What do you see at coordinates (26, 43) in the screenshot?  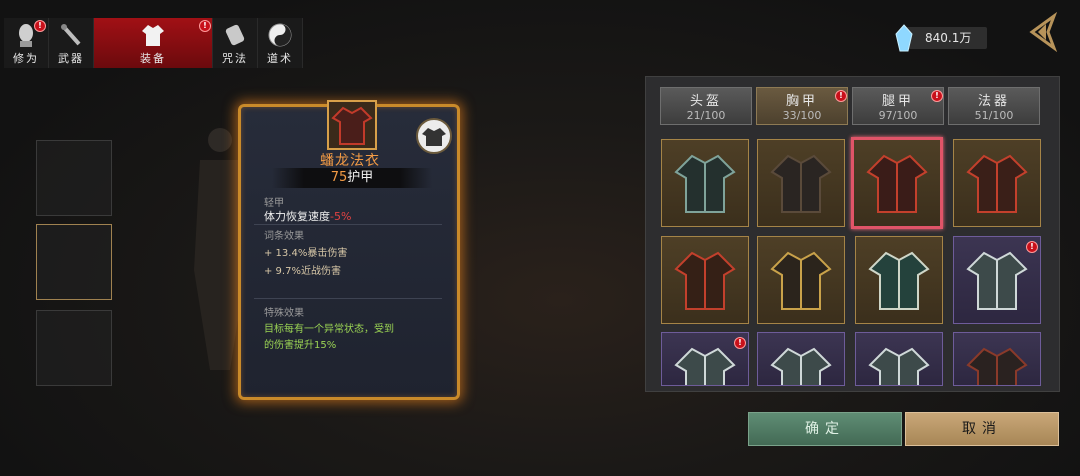 I see `tab-cultivation: ! 修为` at bounding box center [26, 43].